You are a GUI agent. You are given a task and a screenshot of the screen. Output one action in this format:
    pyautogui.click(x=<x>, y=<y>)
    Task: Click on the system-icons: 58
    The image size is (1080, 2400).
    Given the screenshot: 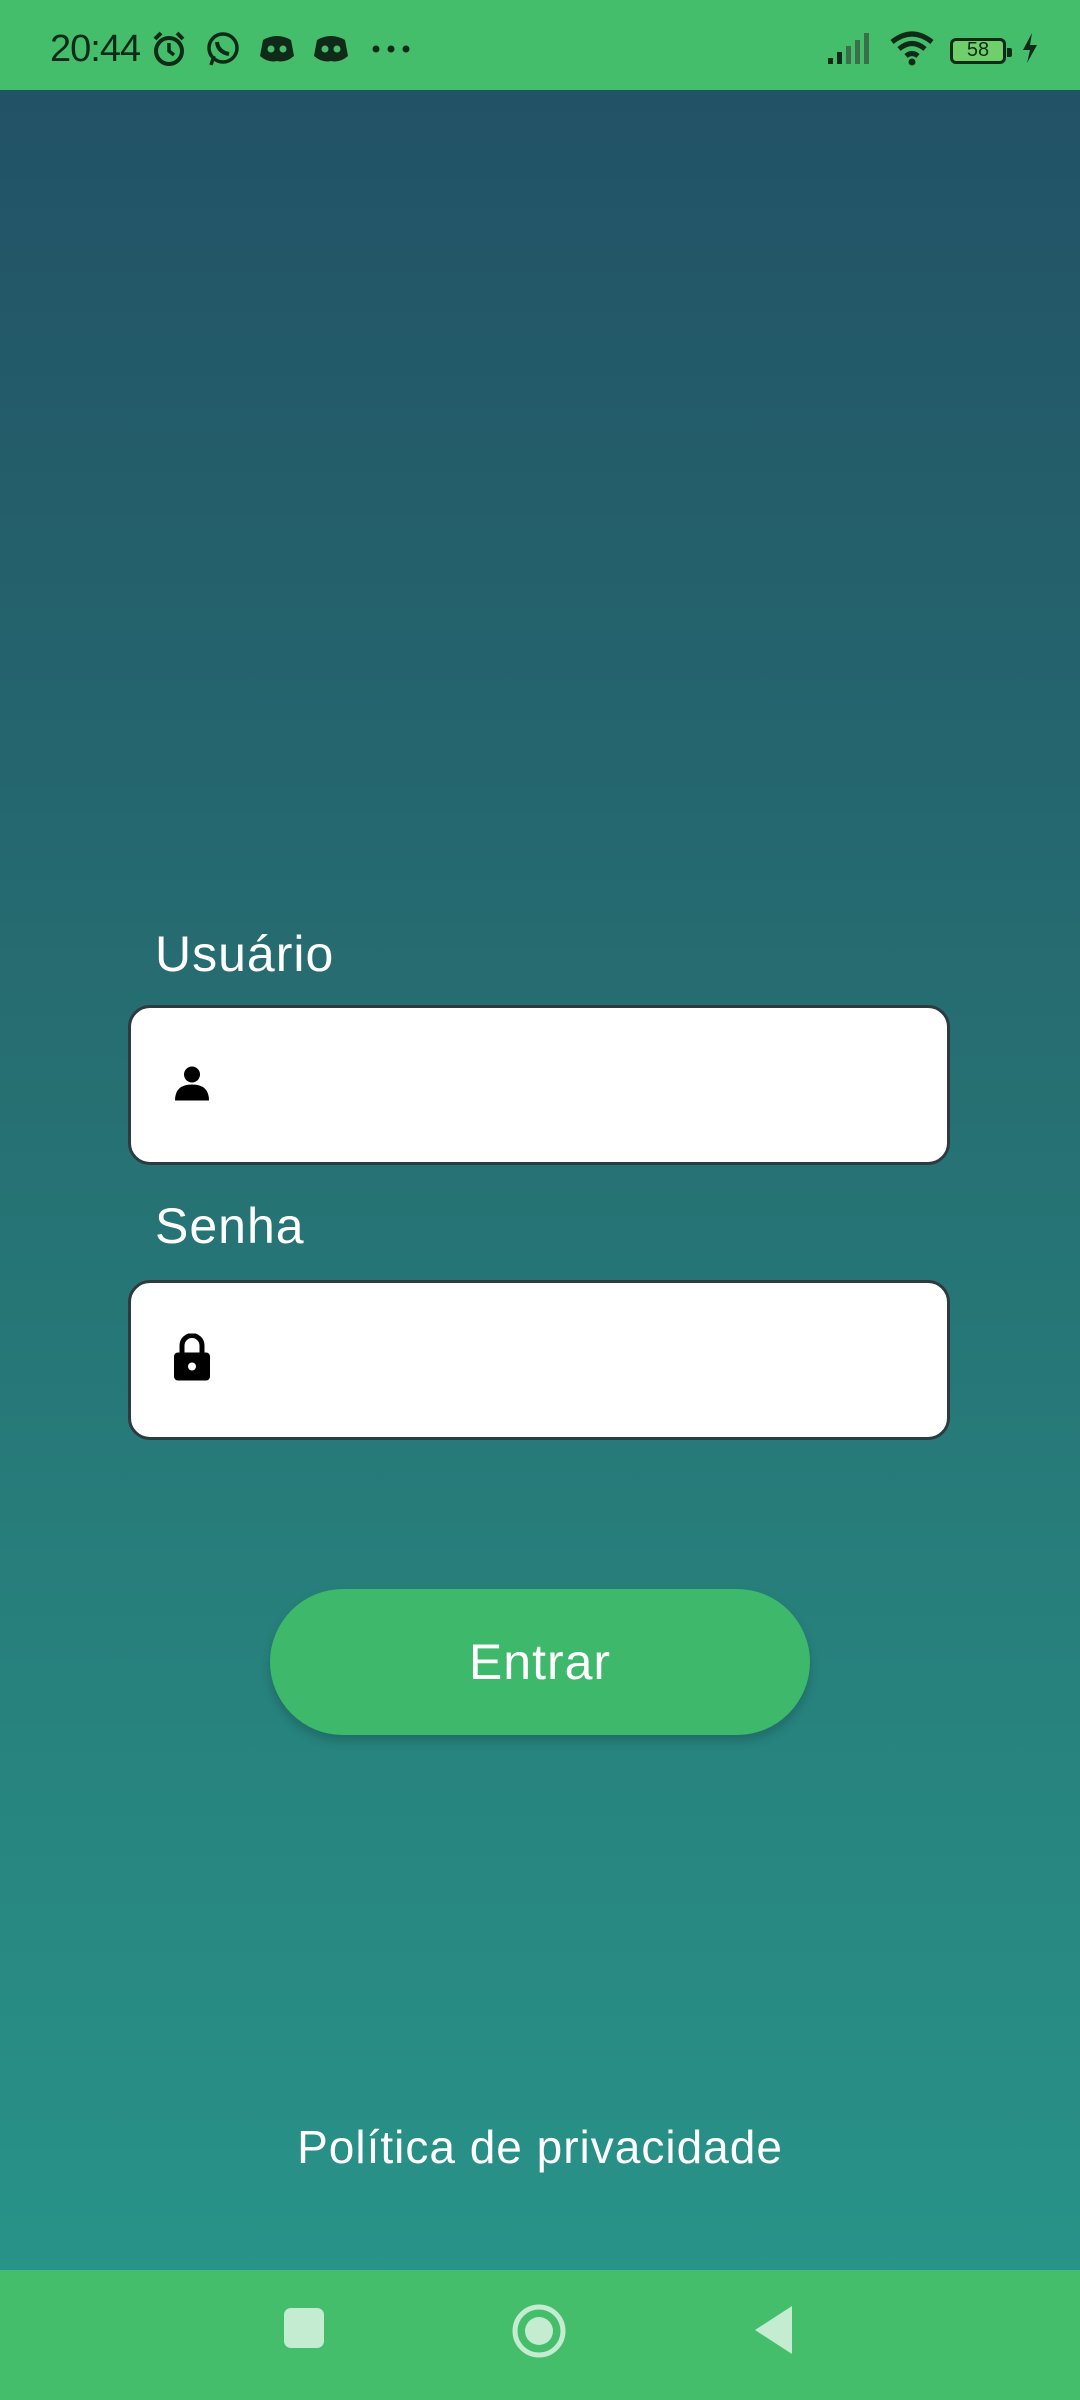 What is the action you would take?
    pyautogui.click(x=933, y=50)
    